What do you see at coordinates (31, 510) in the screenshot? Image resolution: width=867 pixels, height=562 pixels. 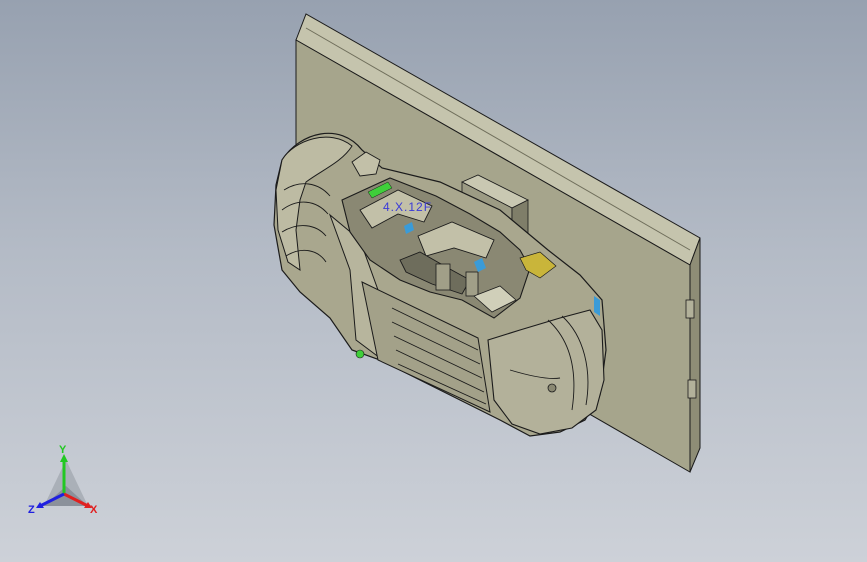 I see `triad-z-label: Z` at bounding box center [31, 510].